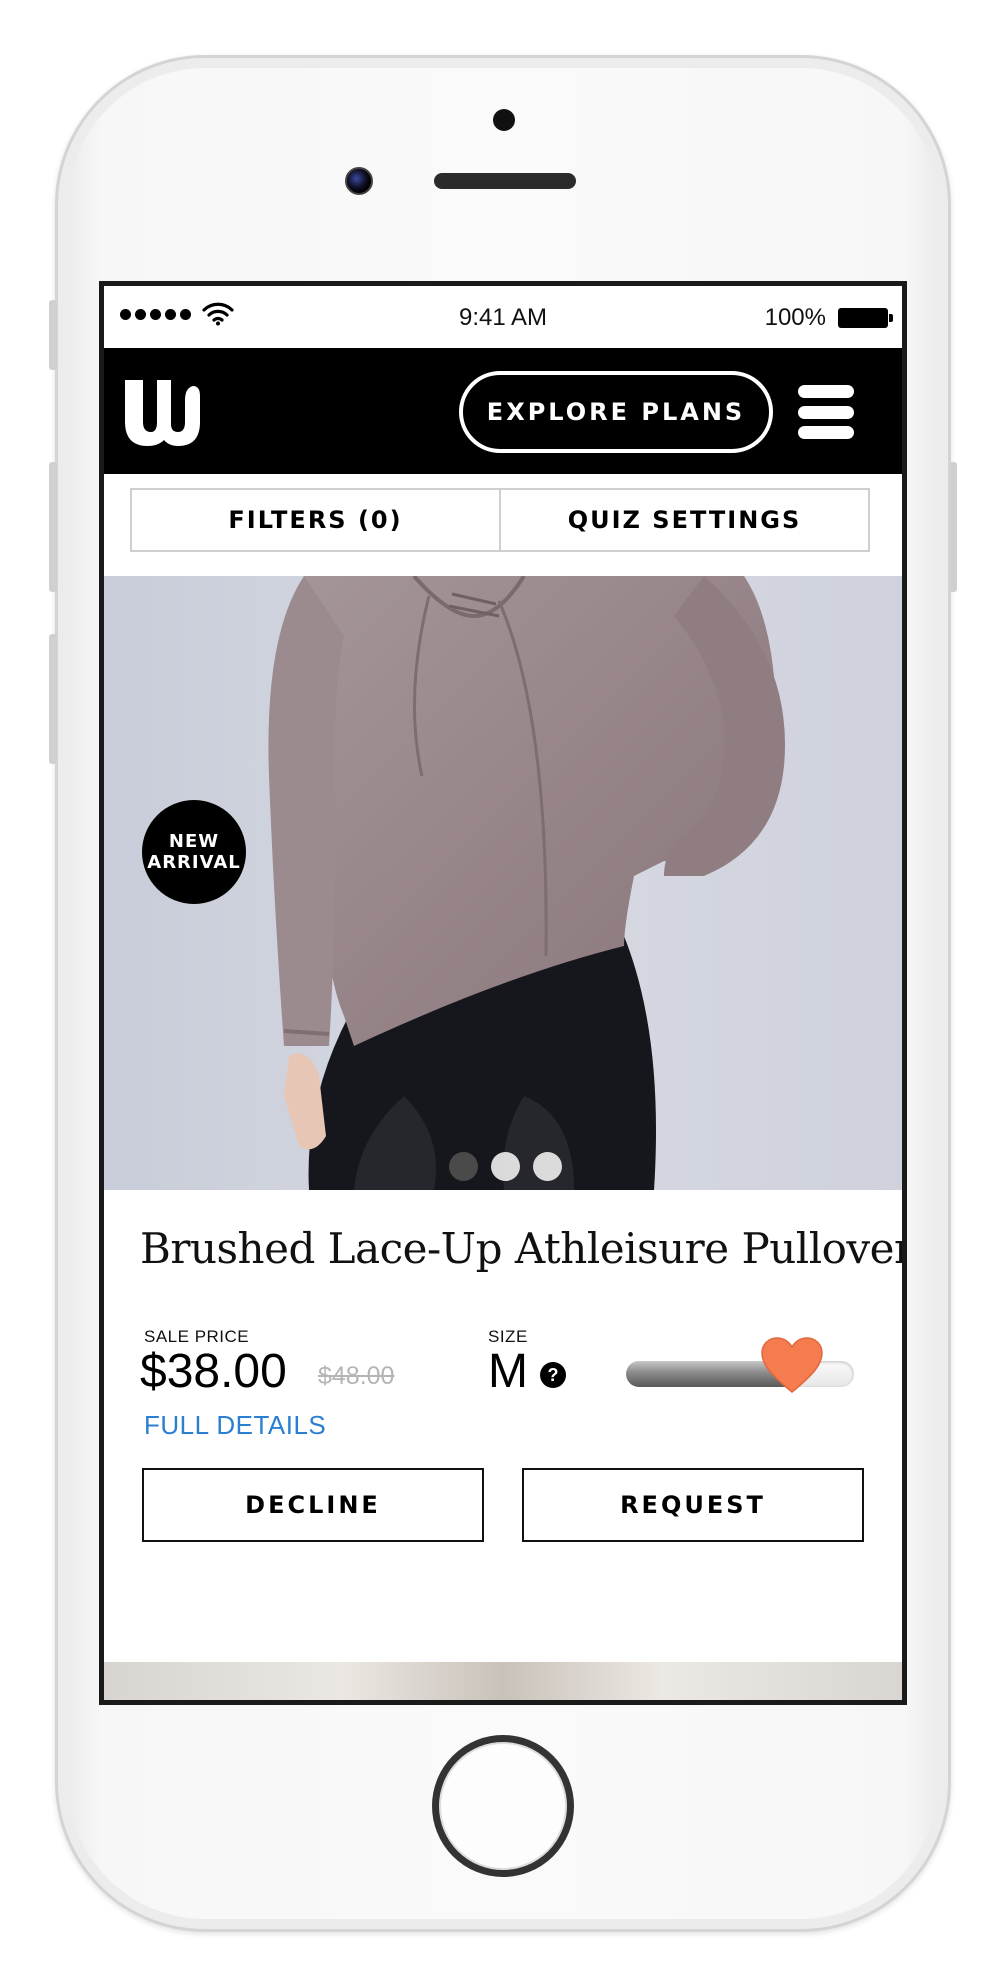  What do you see at coordinates (194, 862) in the screenshot?
I see `badge-line-2: ARRIVAL` at bounding box center [194, 862].